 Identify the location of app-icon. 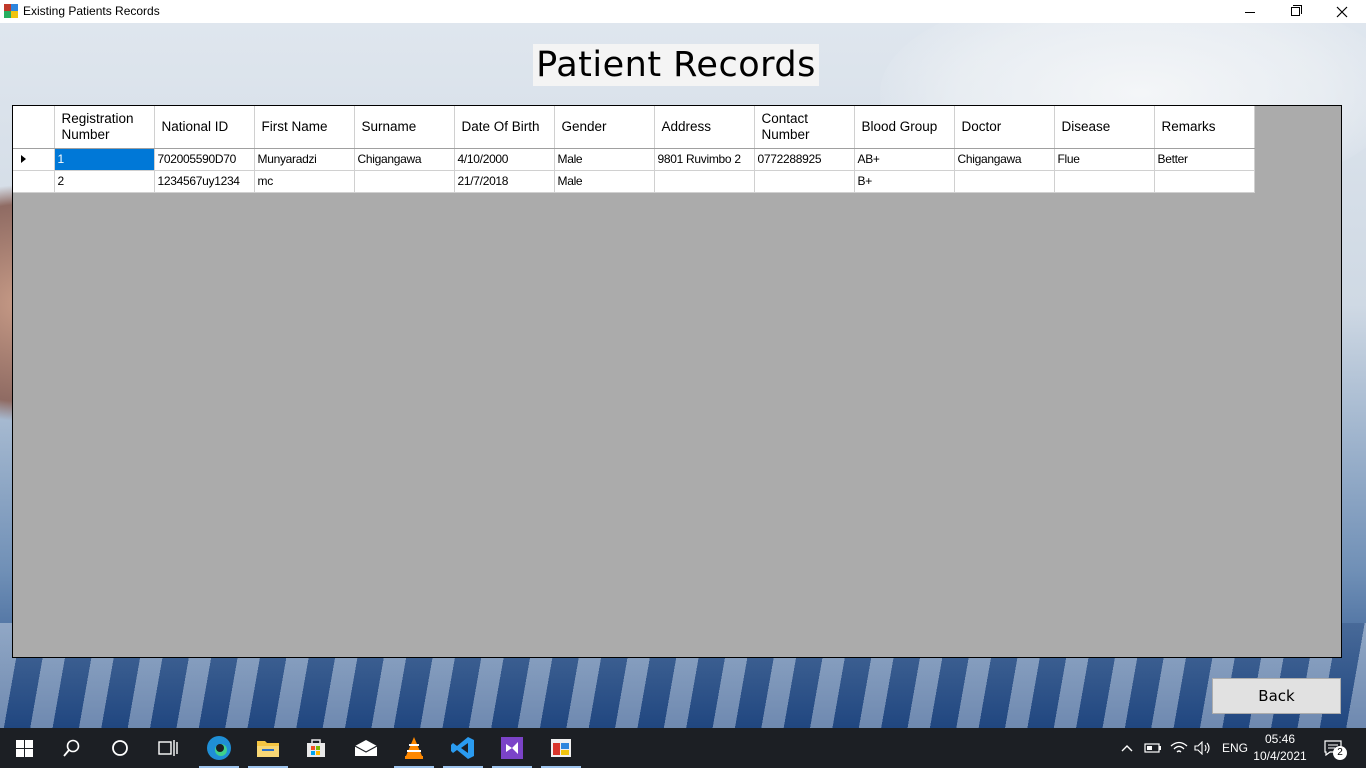
(11, 11).